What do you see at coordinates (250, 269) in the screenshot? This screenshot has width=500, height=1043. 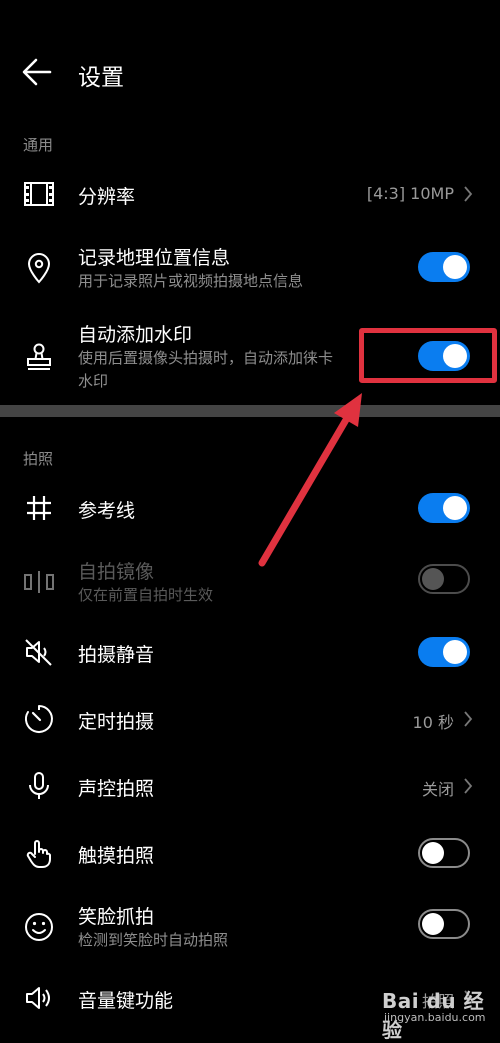 I see `setting-location: 记录地理位置信息 用于记录照片或视频拍摄地点信息` at bounding box center [250, 269].